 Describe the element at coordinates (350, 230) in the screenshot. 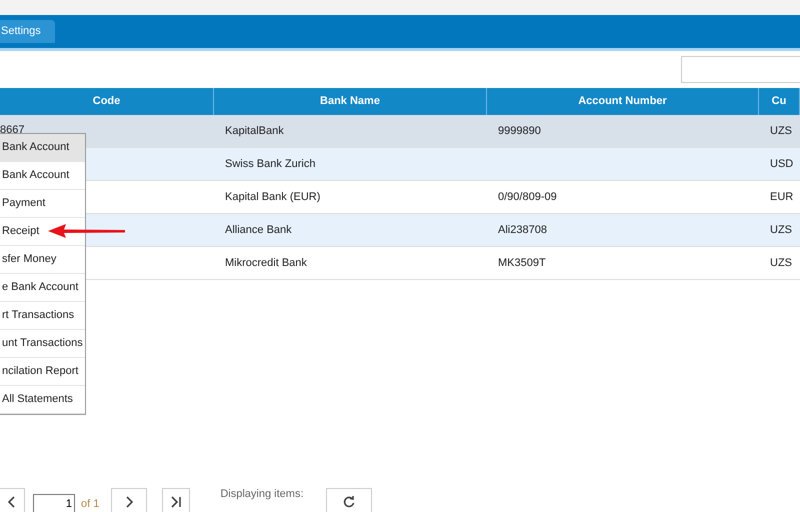

I see `table-cell: Alliance Bank` at that location.